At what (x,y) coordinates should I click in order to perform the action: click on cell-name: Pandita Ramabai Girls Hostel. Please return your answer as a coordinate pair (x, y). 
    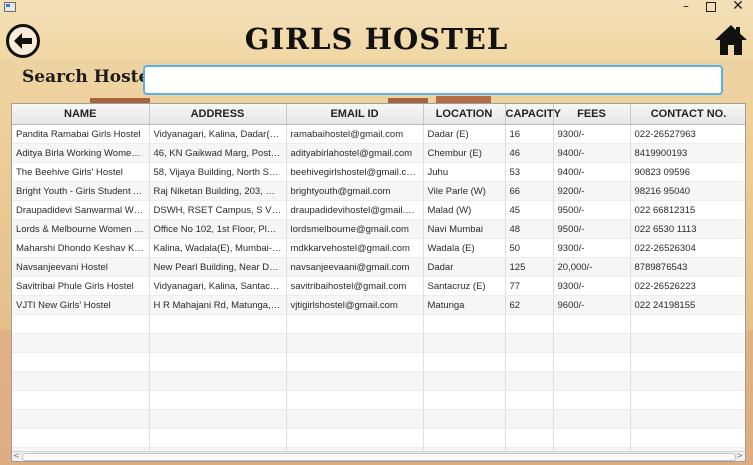
    Looking at the image, I should click on (81, 134).